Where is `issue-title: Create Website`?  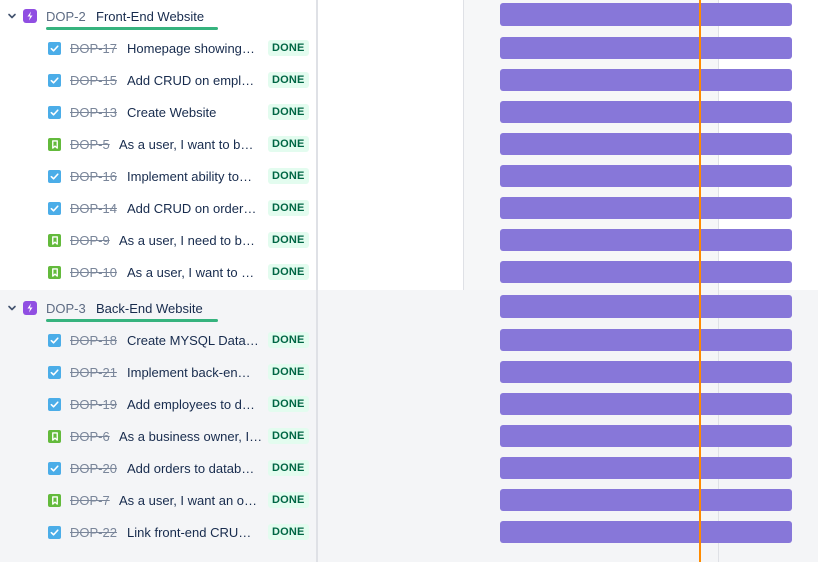 issue-title: Create Website is located at coordinates (171, 112).